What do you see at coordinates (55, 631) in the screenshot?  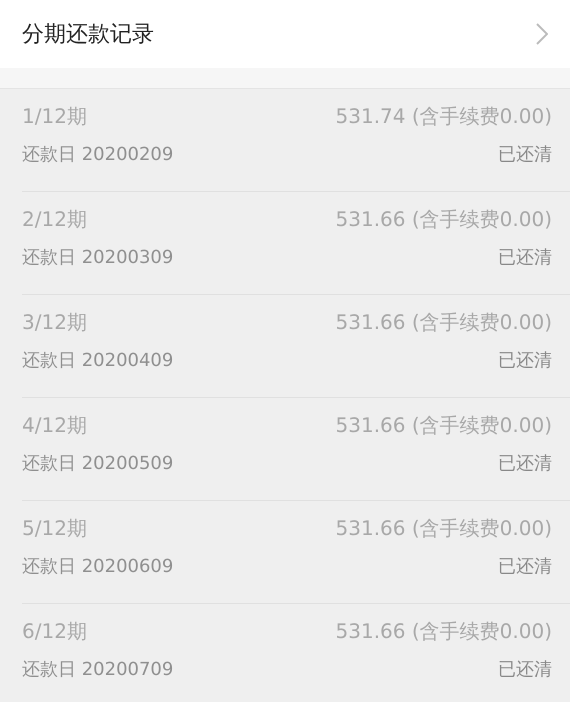 I see `installment-period: 6/12期` at bounding box center [55, 631].